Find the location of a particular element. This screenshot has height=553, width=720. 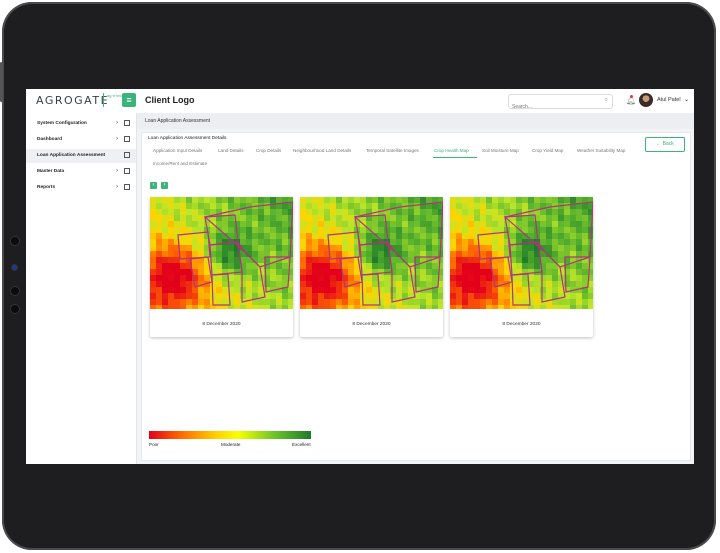

next-arrow-button: › is located at coordinates (164, 185).